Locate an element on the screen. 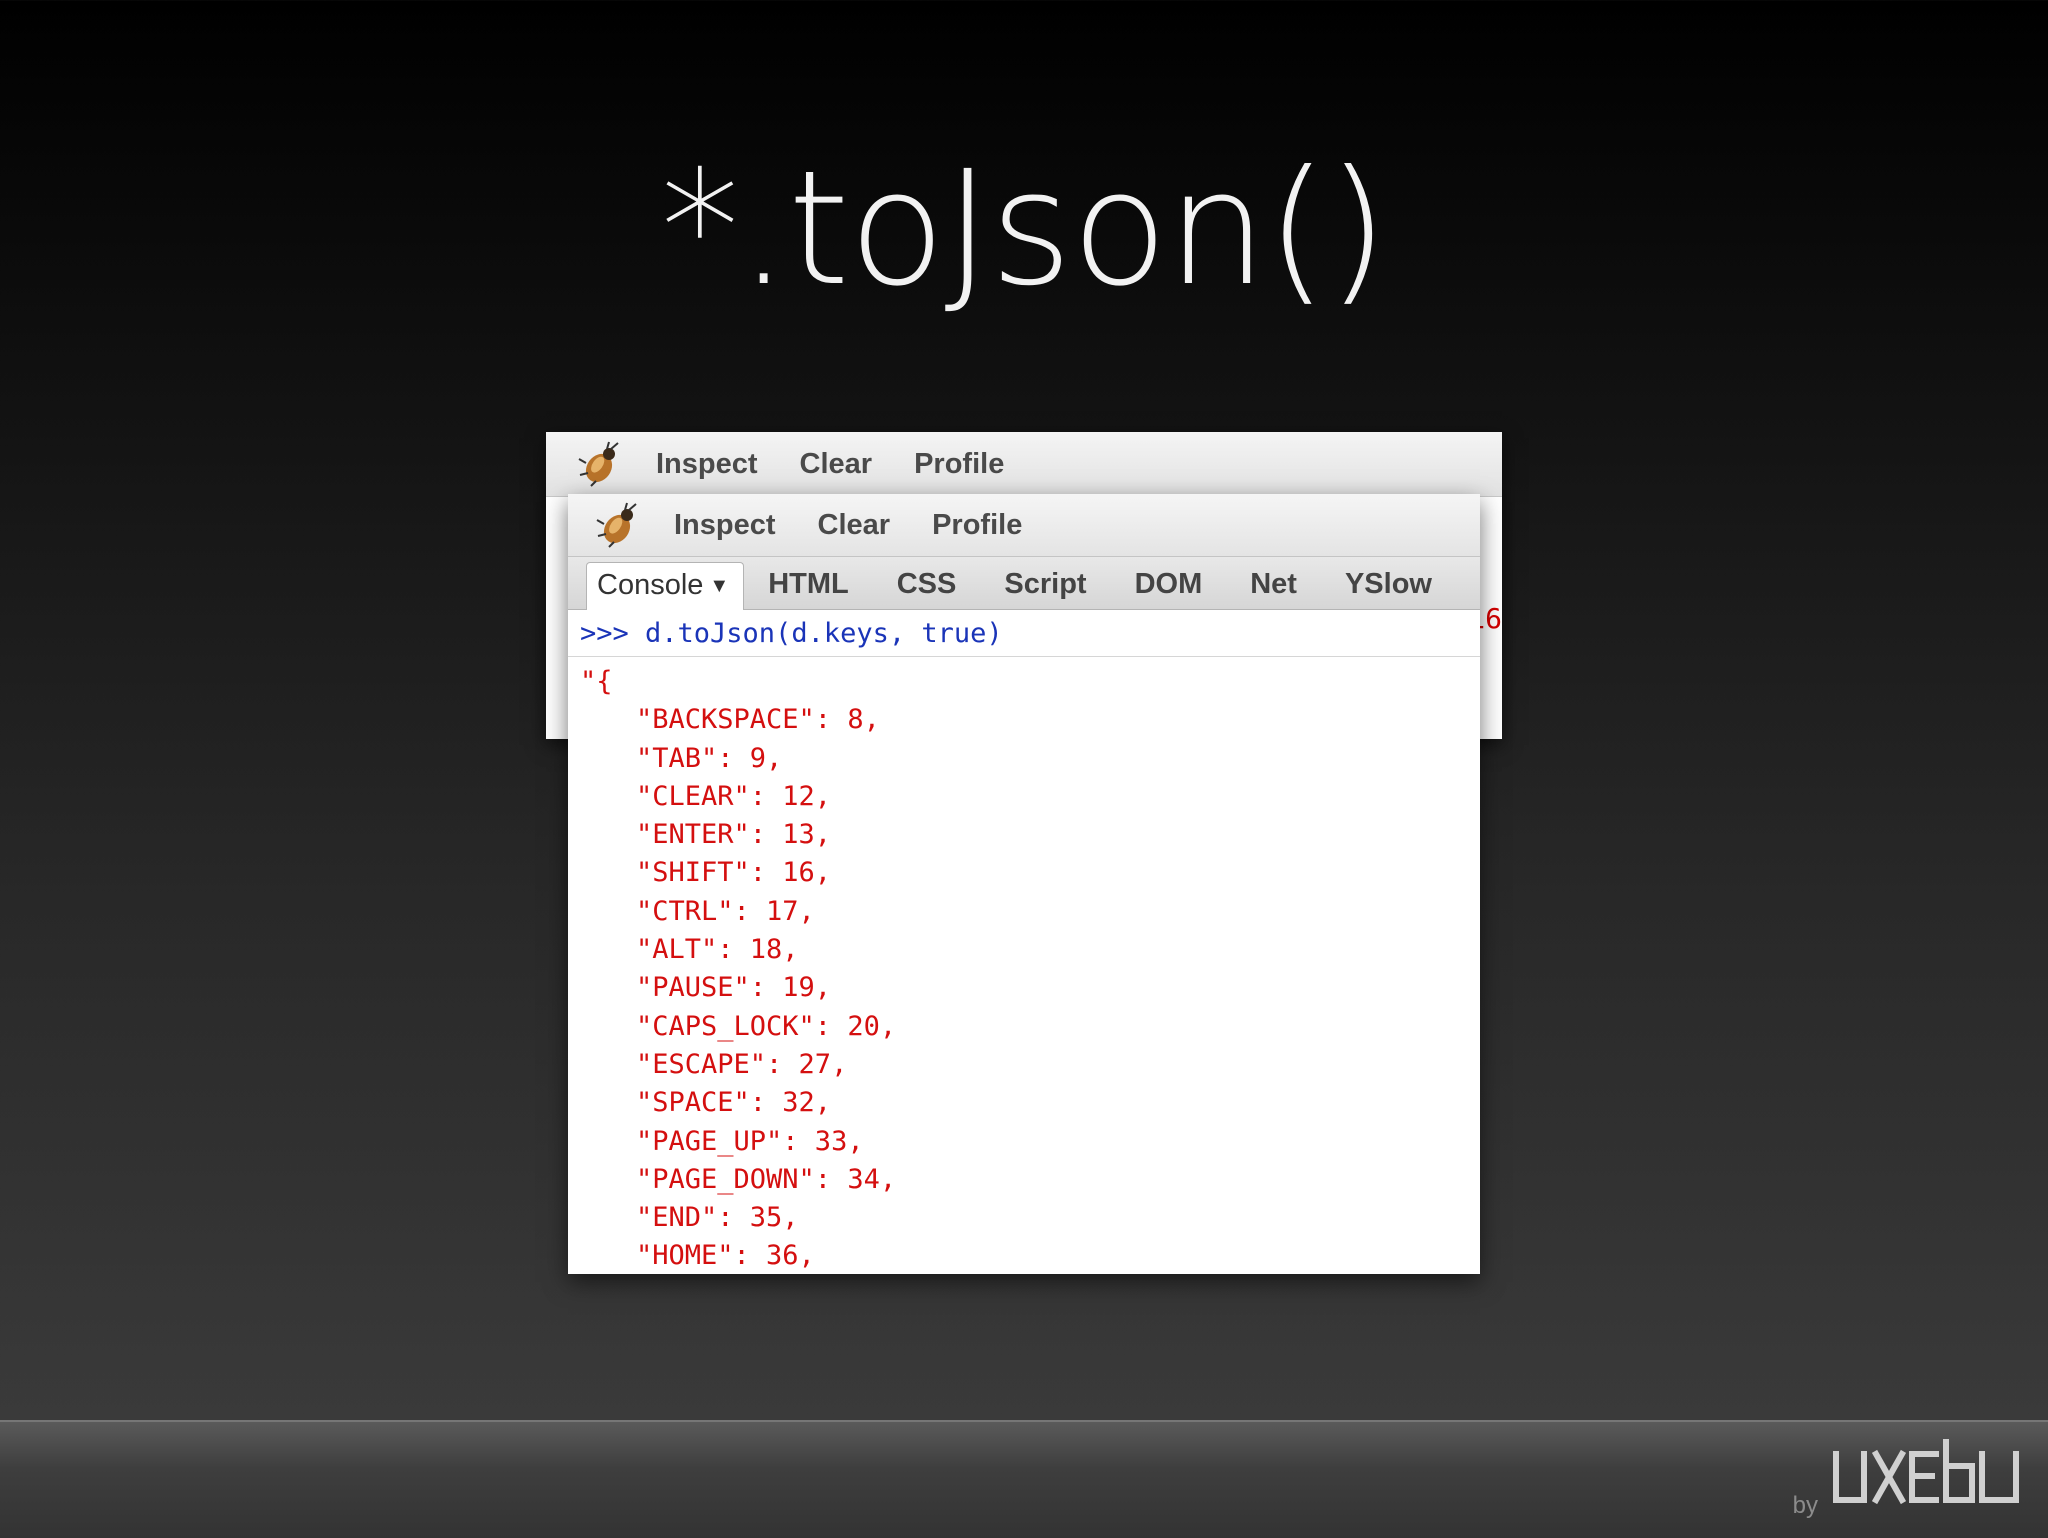 The image size is (2048, 1538). footer-bar: by is located at coordinates (1024, 1479).